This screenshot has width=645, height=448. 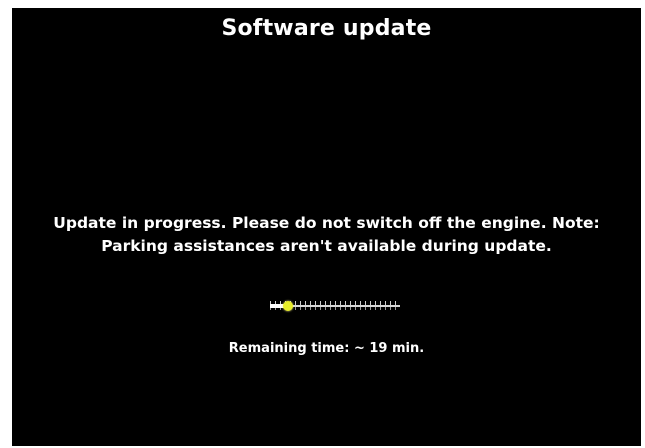 What do you see at coordinates (326, 28) in the screenshot?
I see `screen-title: Software update` at bounding box center [326, 28].